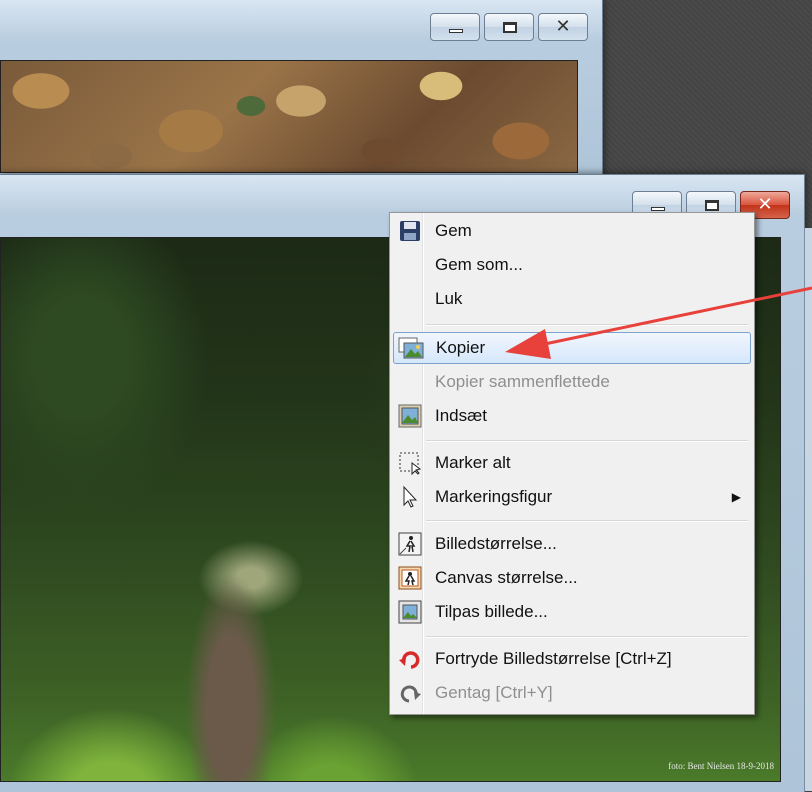  I want to click on cursor-icon, so click(410, 497).